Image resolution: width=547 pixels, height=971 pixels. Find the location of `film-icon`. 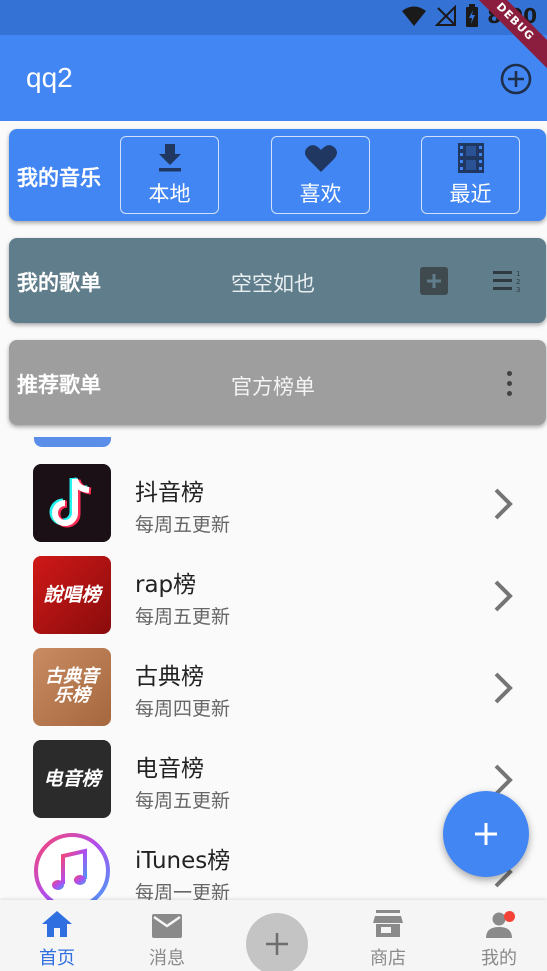

film-icon is located at coordinates (470, 158).